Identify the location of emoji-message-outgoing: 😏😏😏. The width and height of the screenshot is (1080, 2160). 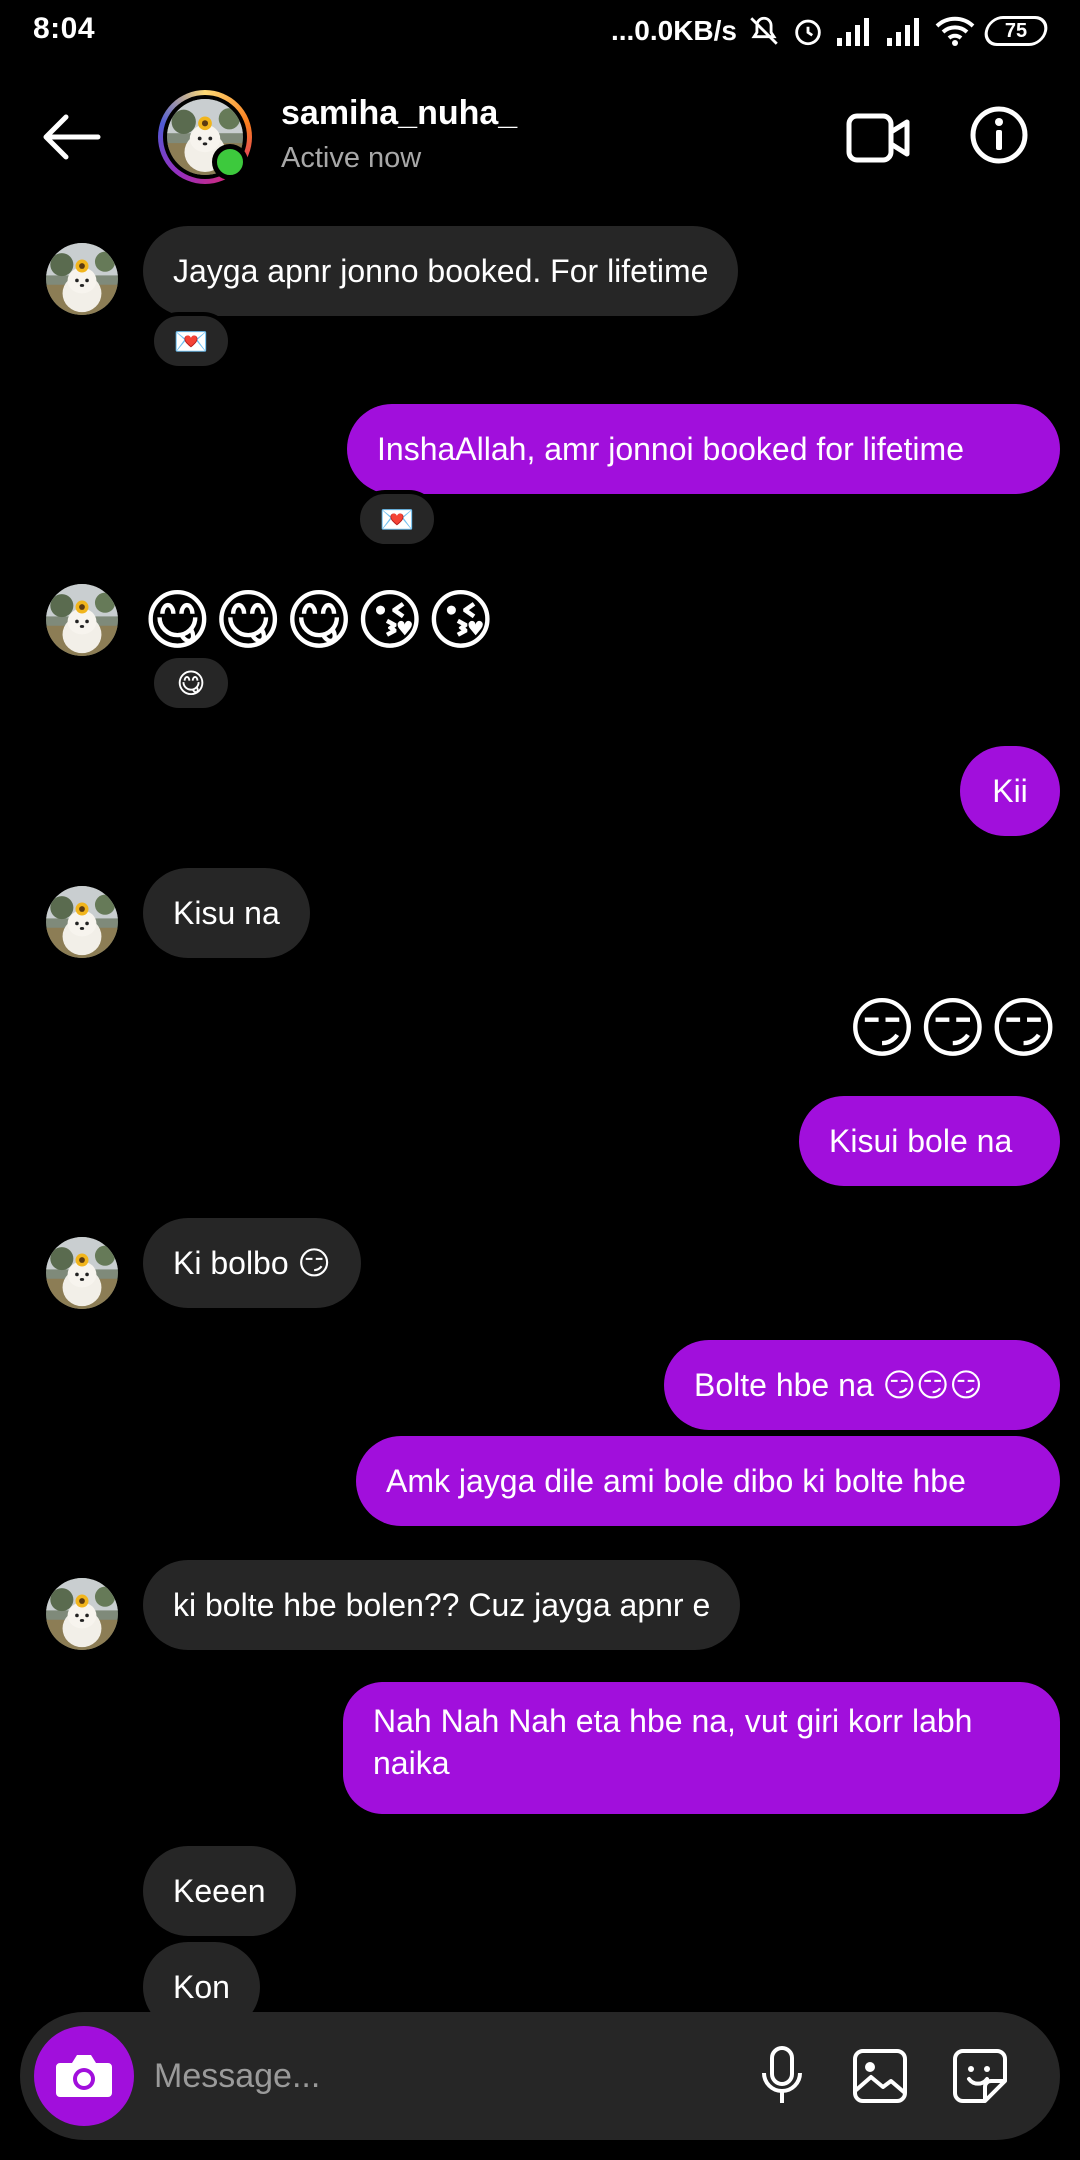
(954, 1028).